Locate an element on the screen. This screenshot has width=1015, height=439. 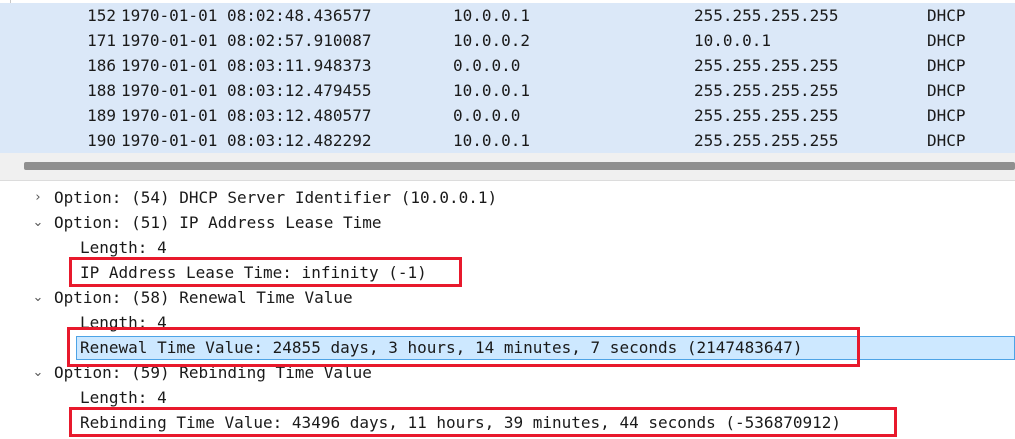
pane-splitter is located at coordinates (507, 167).